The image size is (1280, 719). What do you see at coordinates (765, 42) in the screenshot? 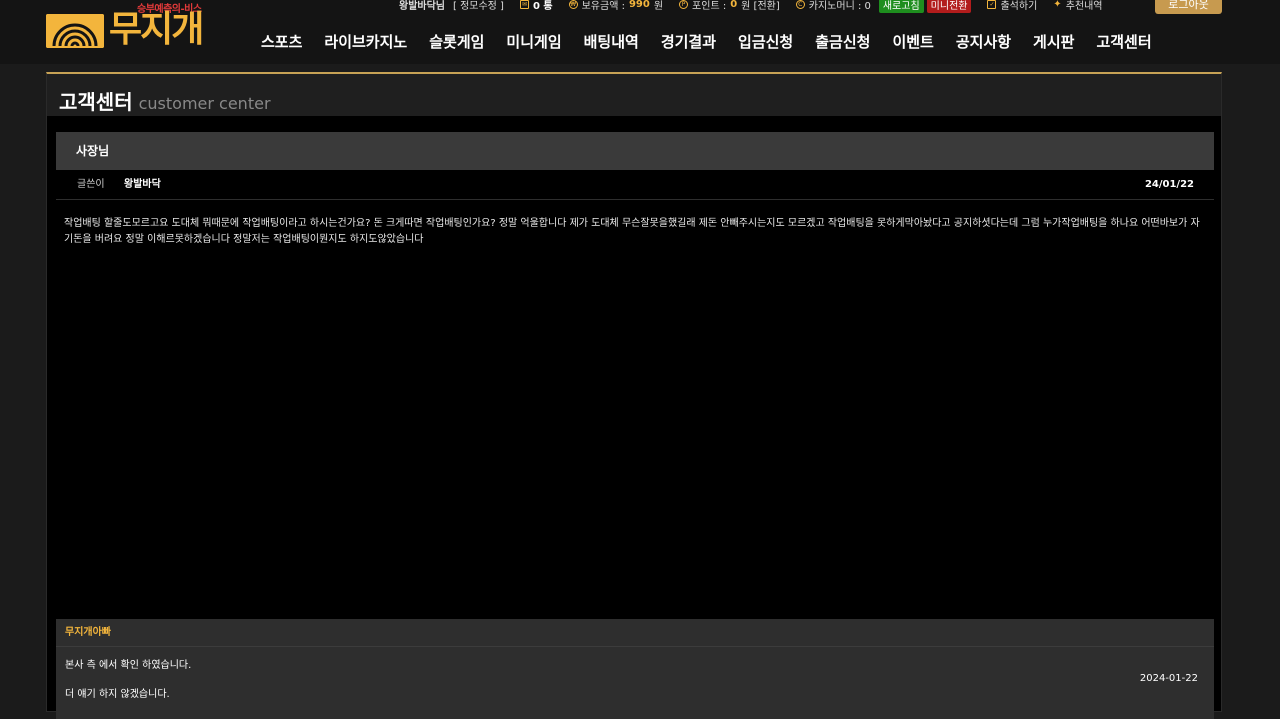
I see `nav-deposit: 입금신청` at bounding box center [765, 42].